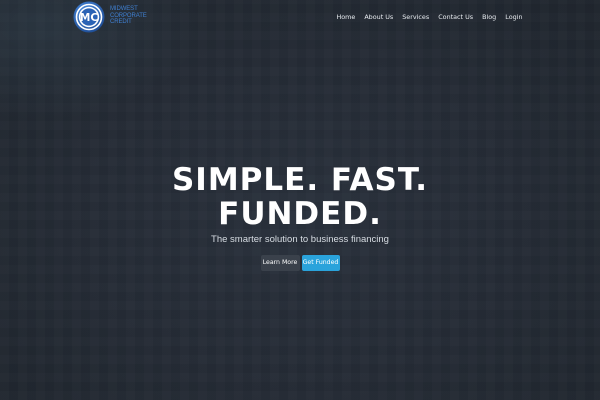 Image resolution: width=600 pixels, height=400 pixels. I want to click on hero-headline-line-2: FUNDED., so click(300, 214).